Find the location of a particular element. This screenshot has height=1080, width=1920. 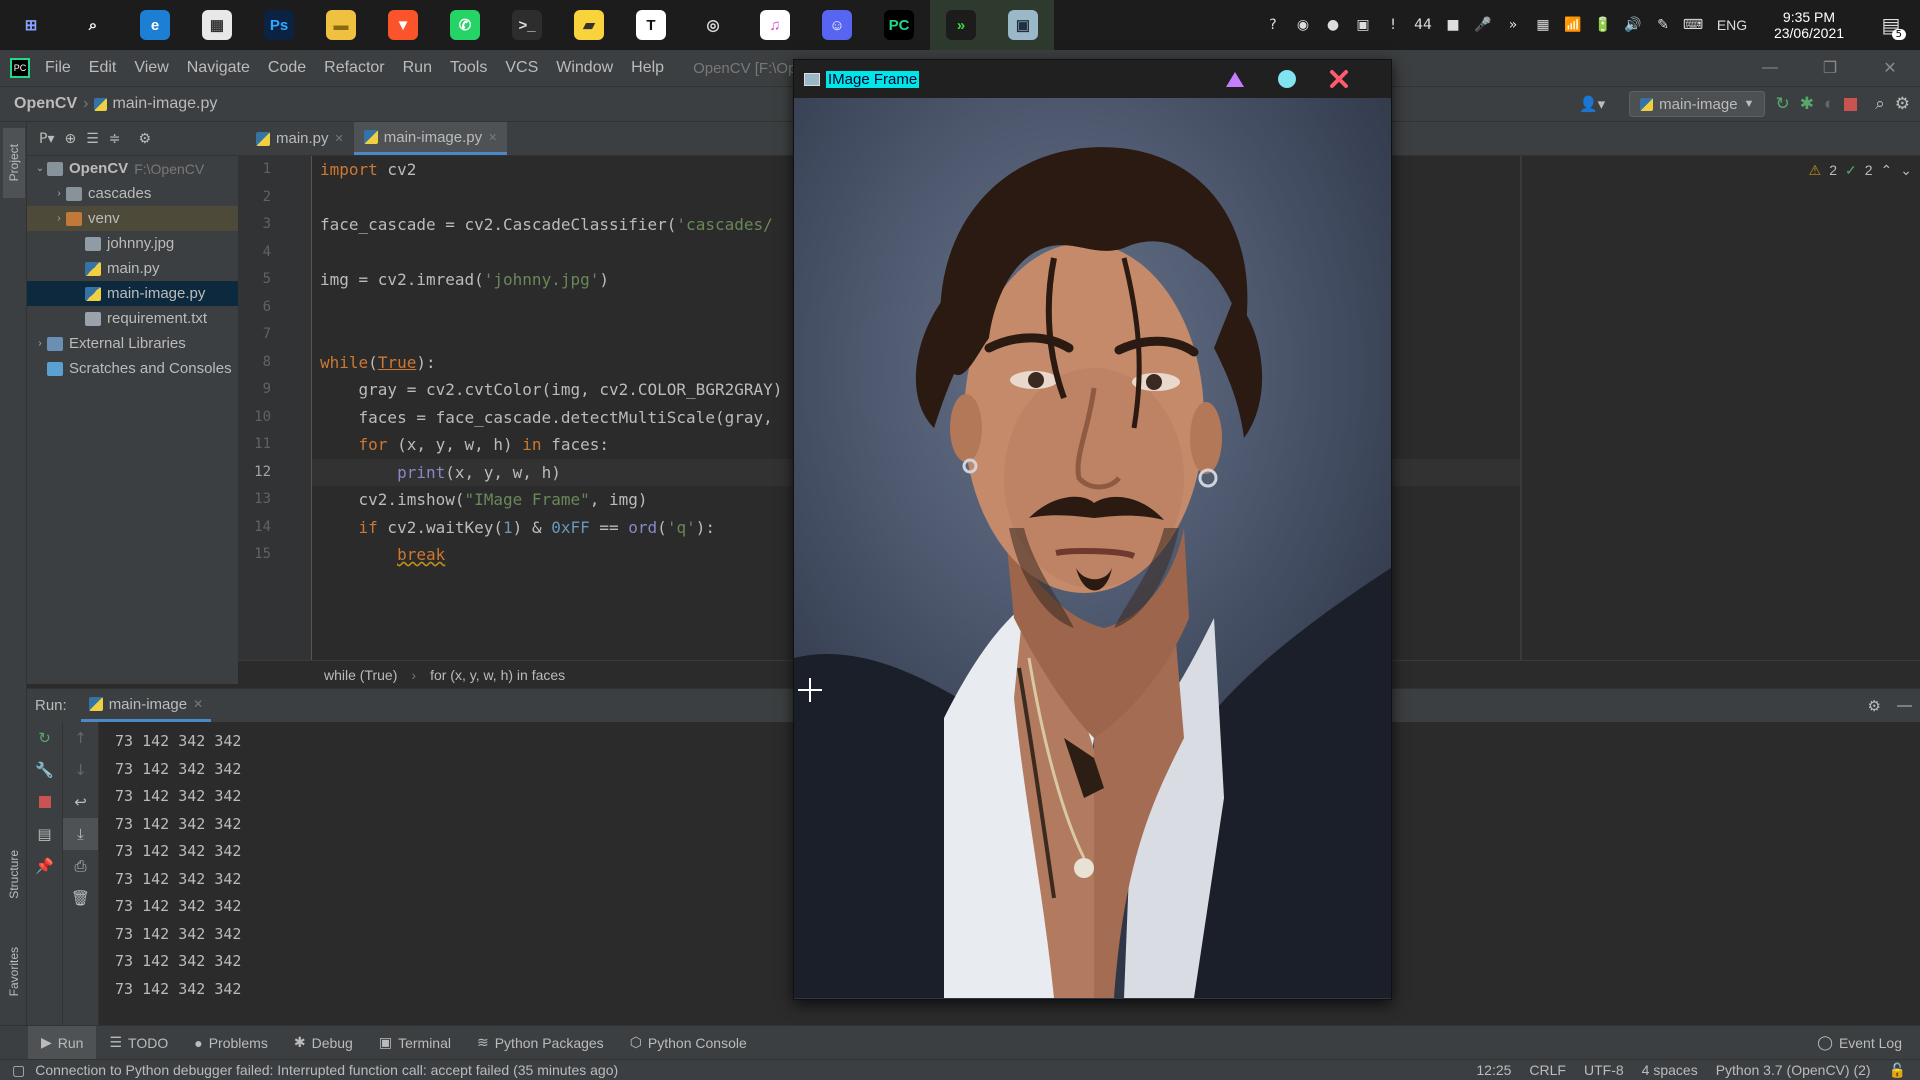

tray-icon: ⌨ is located at coordinates (1693, 25).